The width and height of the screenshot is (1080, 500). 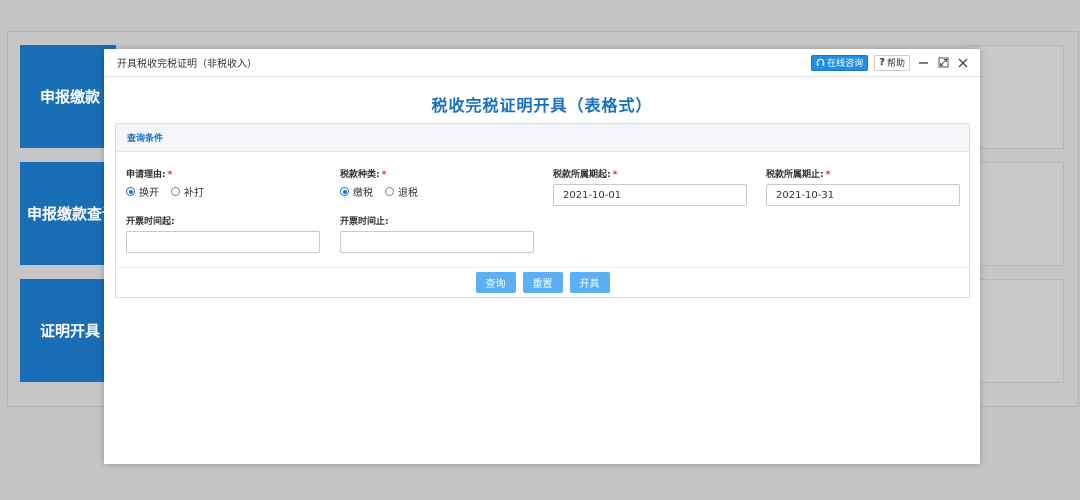 I want to click on issue-start-label: 开票时间起:, so click(x=150, y=222).